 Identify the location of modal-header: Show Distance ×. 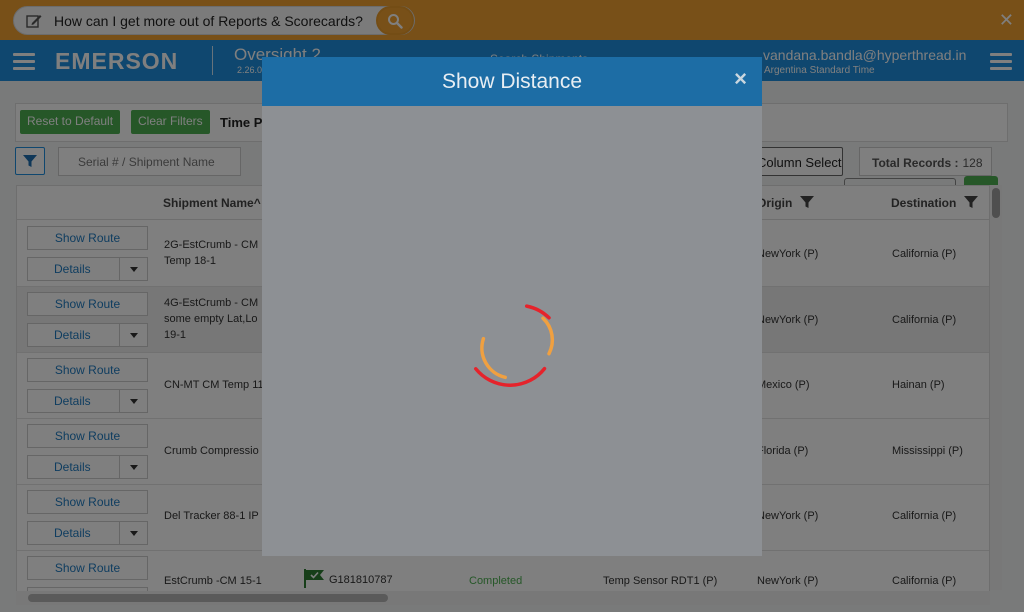
(512, 81).